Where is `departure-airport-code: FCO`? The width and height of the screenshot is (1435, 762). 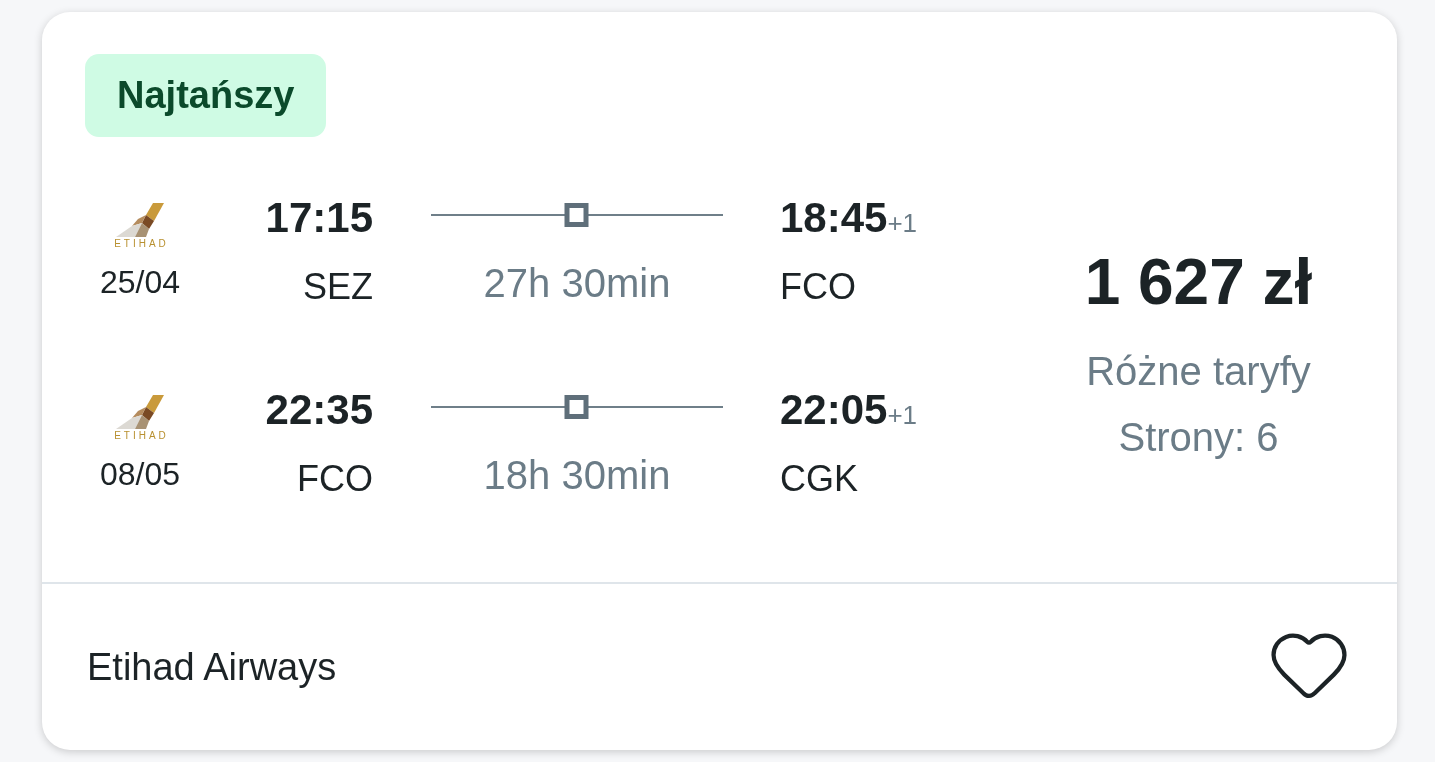 departure-airport-code: FCO is located at coordinates (335, 479).